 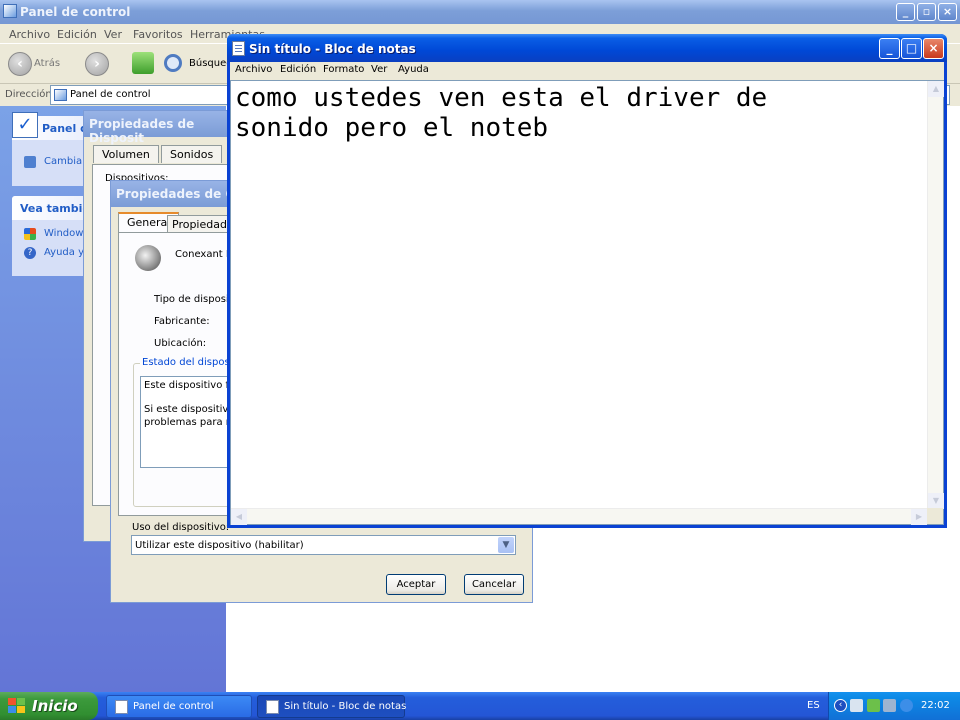 What do you see at coordinates (180, 343) in the screenshot?
I see `location-label: Ubicación:` at bounding box center [180, 343].